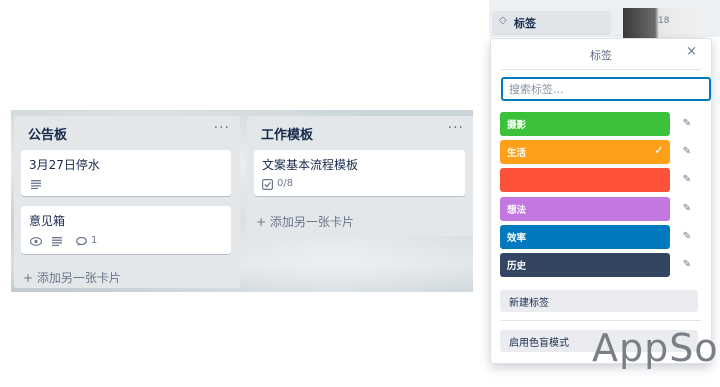  Describe the element at coordinates (517, 238) in the screenshot. I see `label-name: 效率` at that location.